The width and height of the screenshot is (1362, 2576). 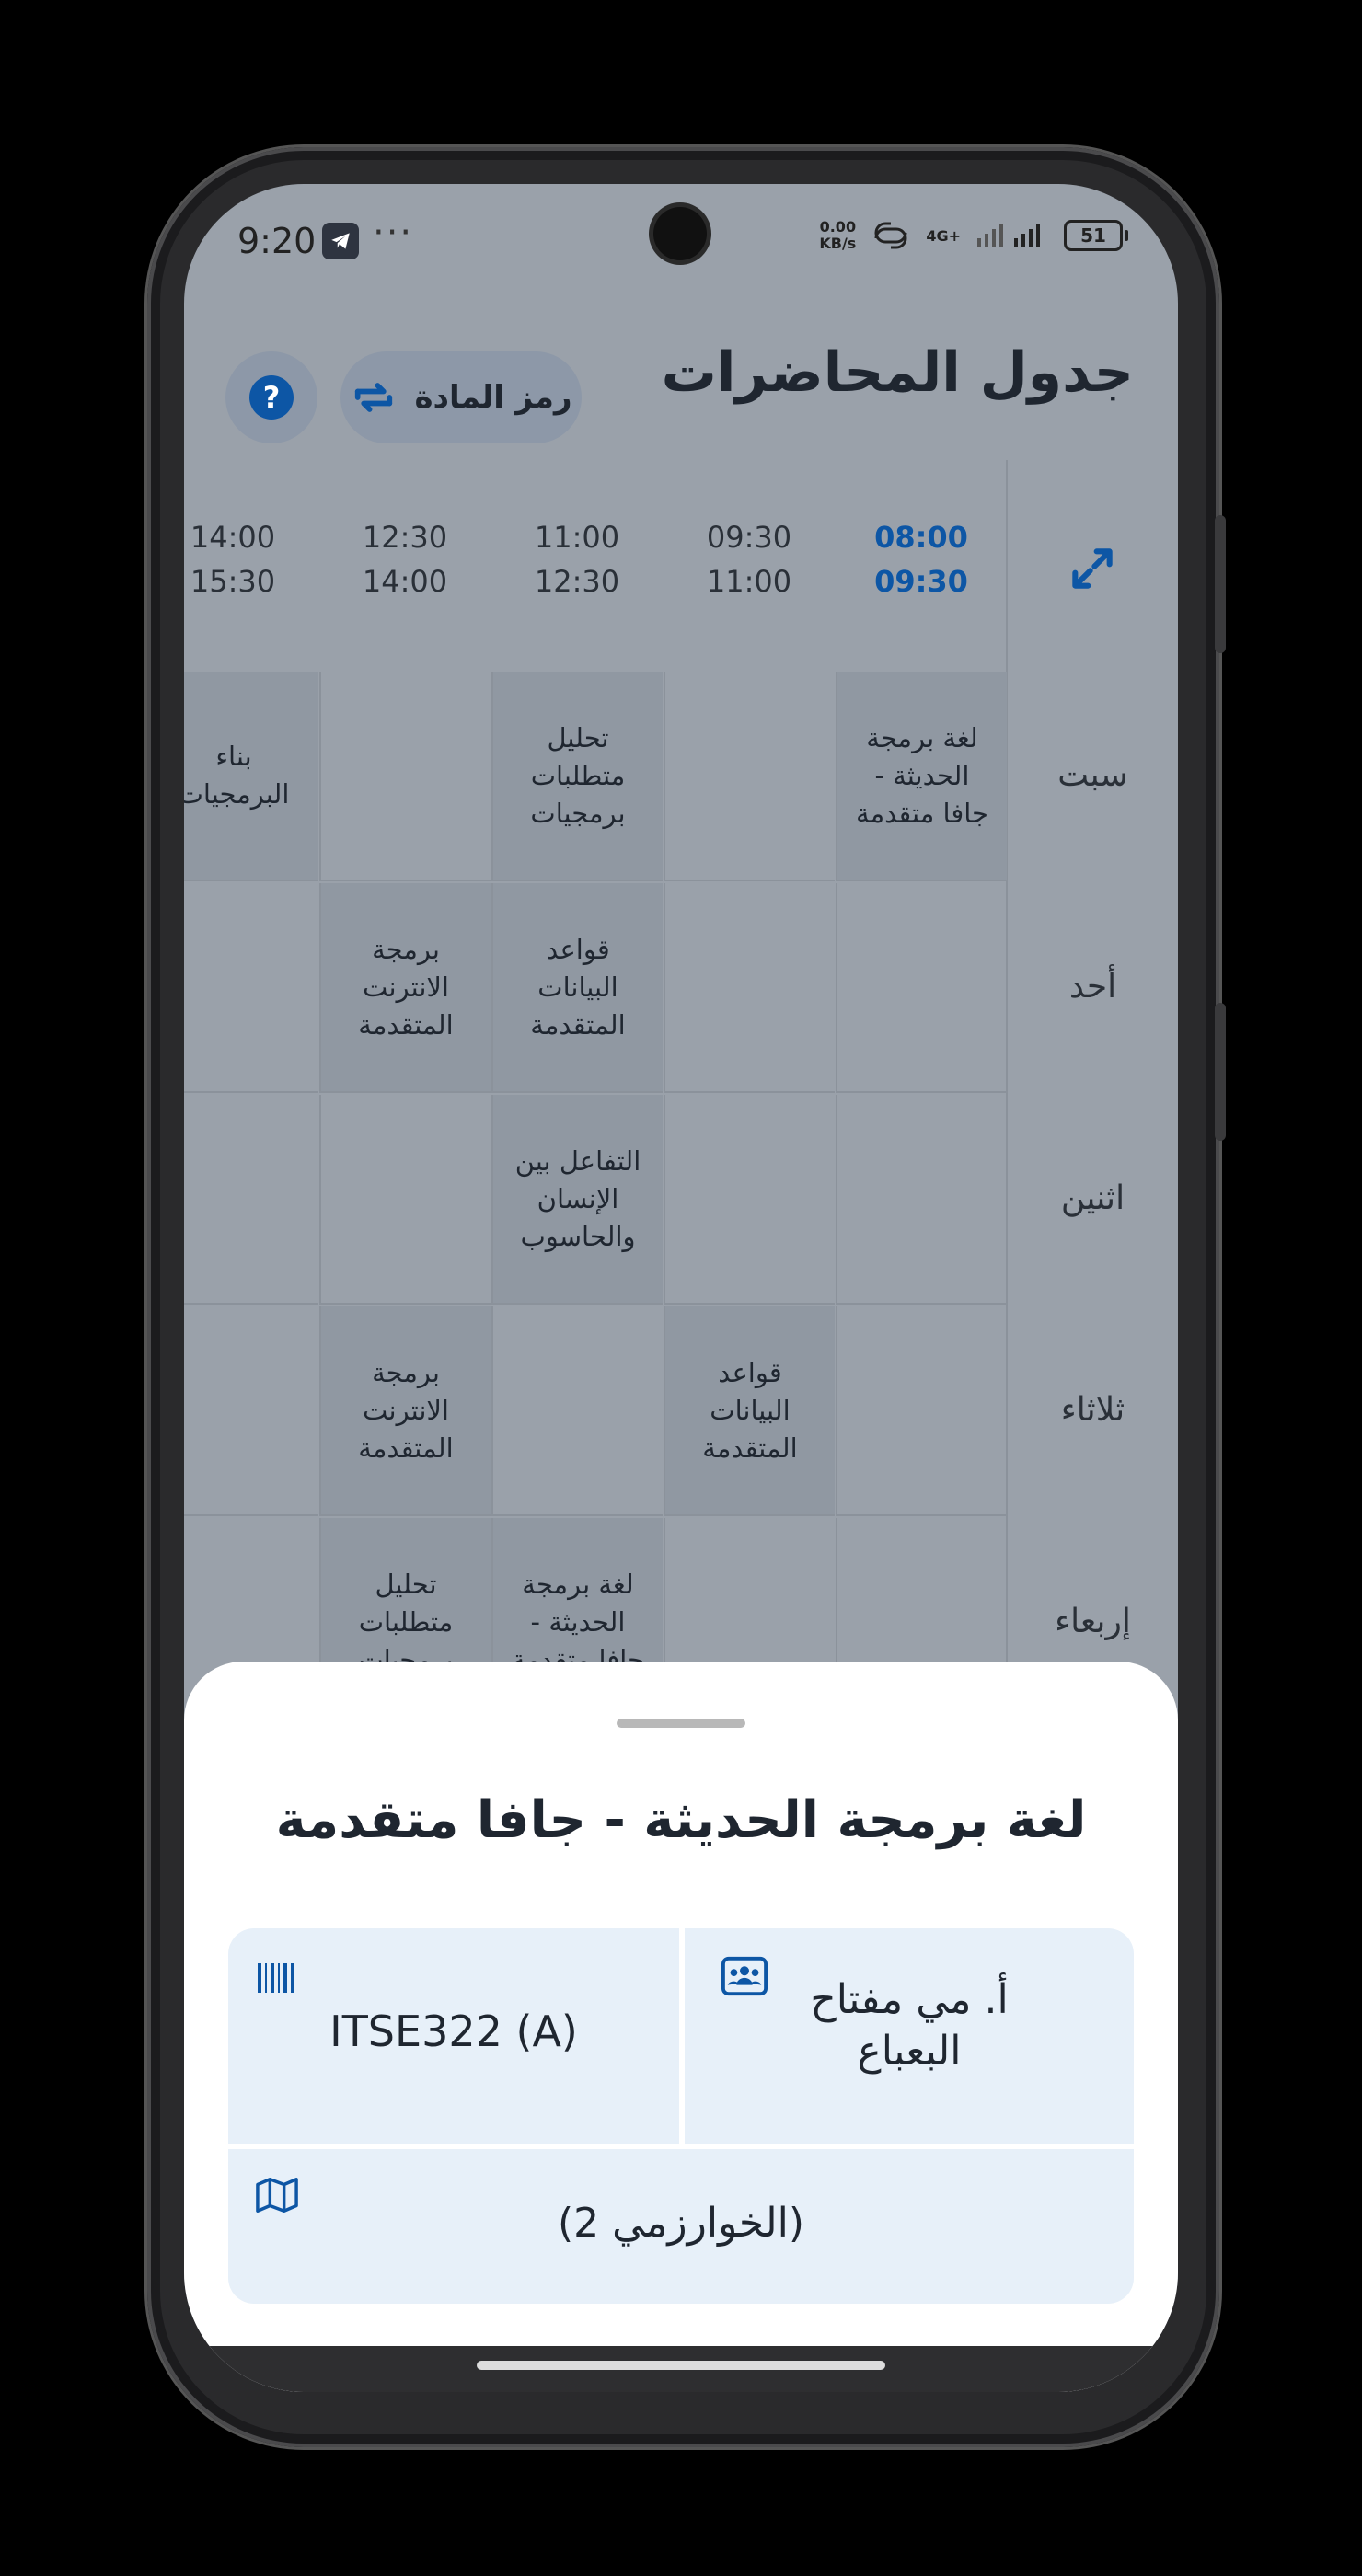 I want to click on course-name: التفاعل بين الإنسان والحاسوب, so click(x=577, y=1198).